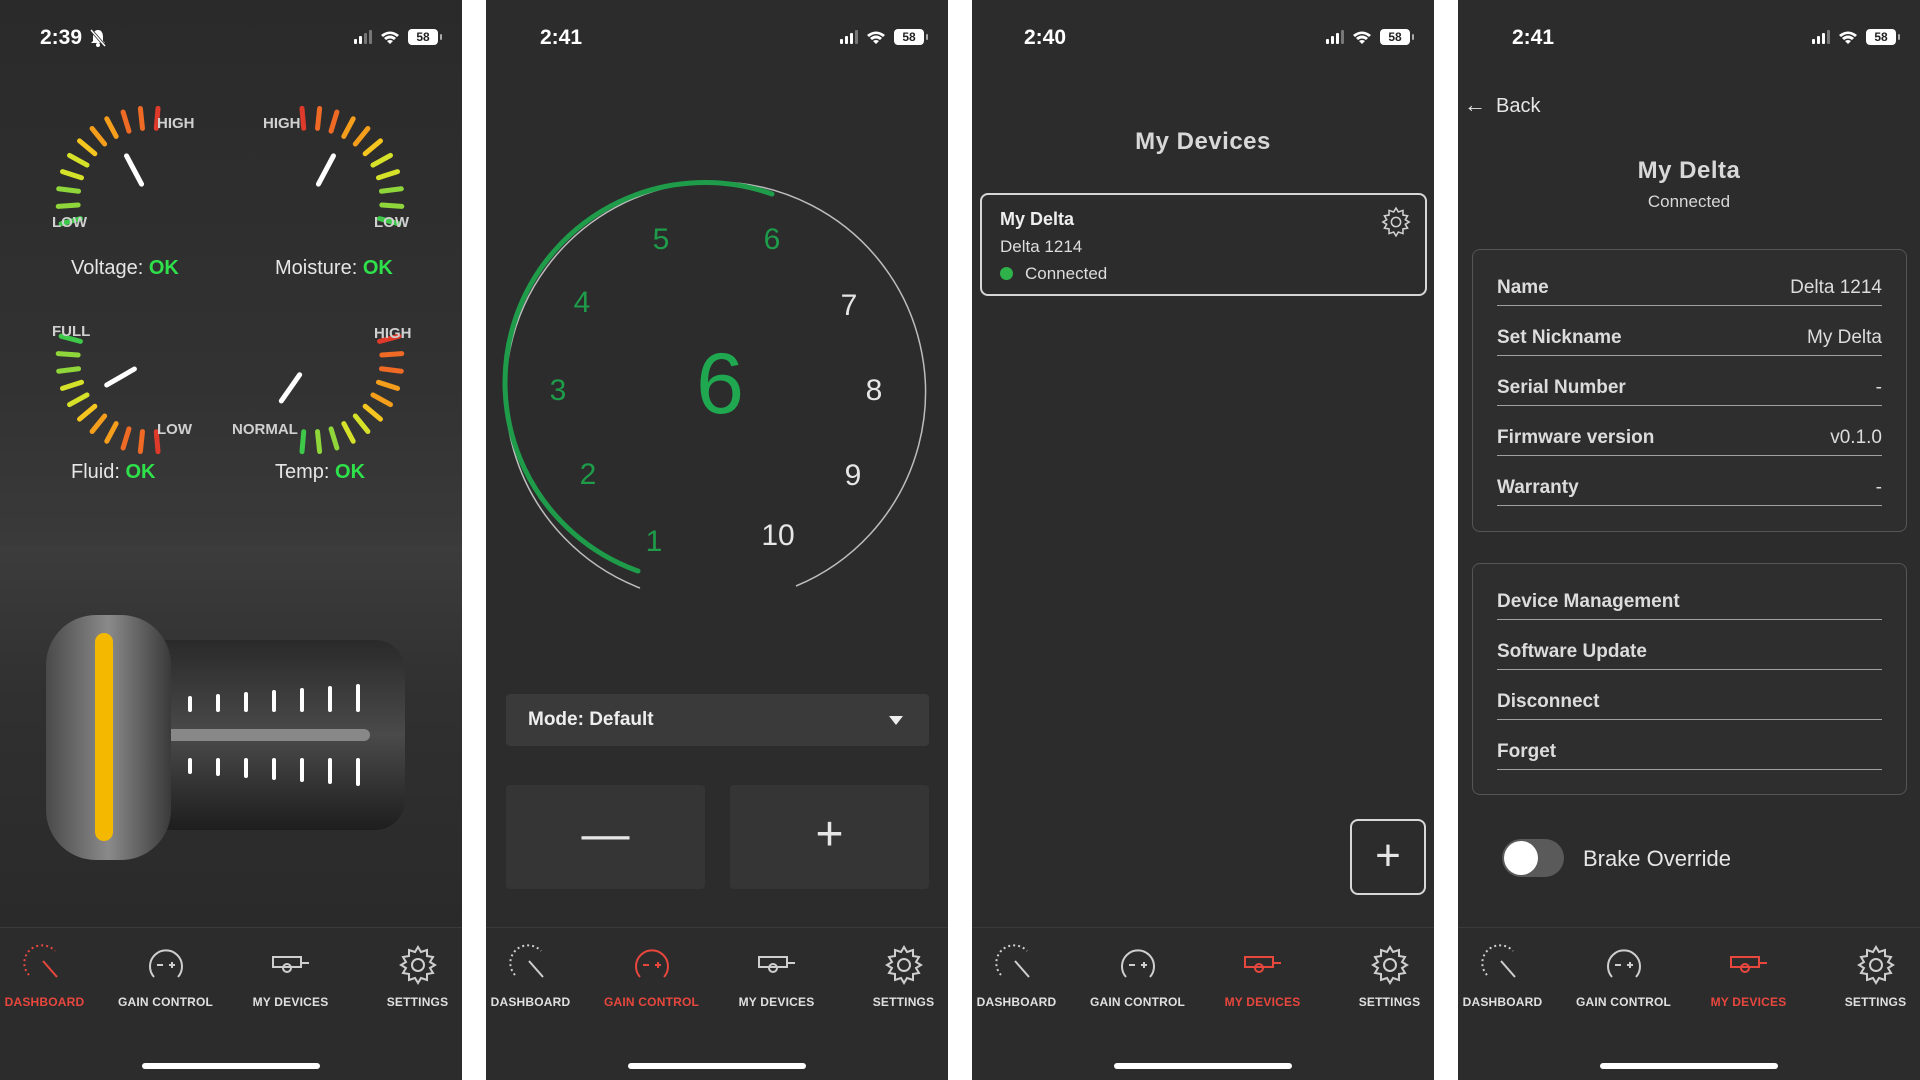 The height and width of the screenshot is (1080, 1920). Describe the element at coordinates (1053, 274) in the screenshot. I see `device-connection-status: Connected` at that location.